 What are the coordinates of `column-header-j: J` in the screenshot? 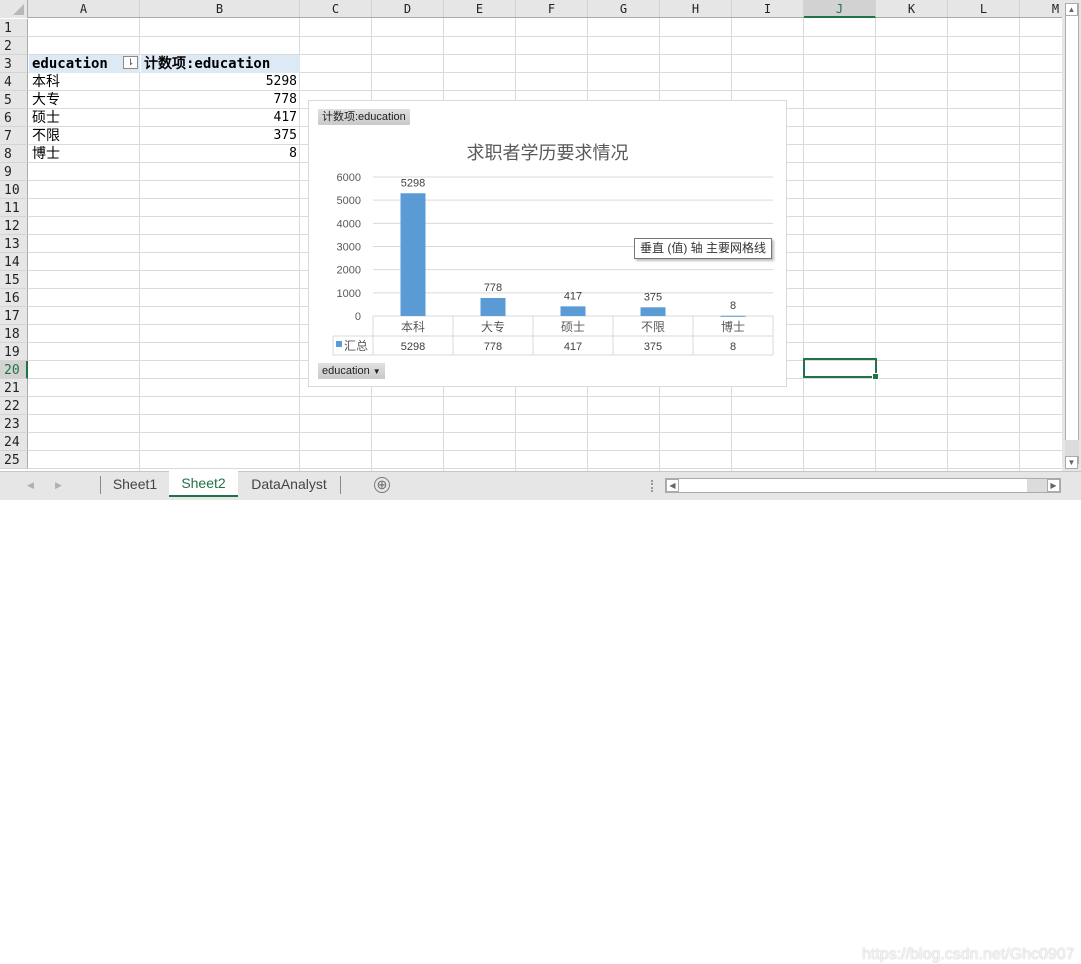 It's located at (840, 9).